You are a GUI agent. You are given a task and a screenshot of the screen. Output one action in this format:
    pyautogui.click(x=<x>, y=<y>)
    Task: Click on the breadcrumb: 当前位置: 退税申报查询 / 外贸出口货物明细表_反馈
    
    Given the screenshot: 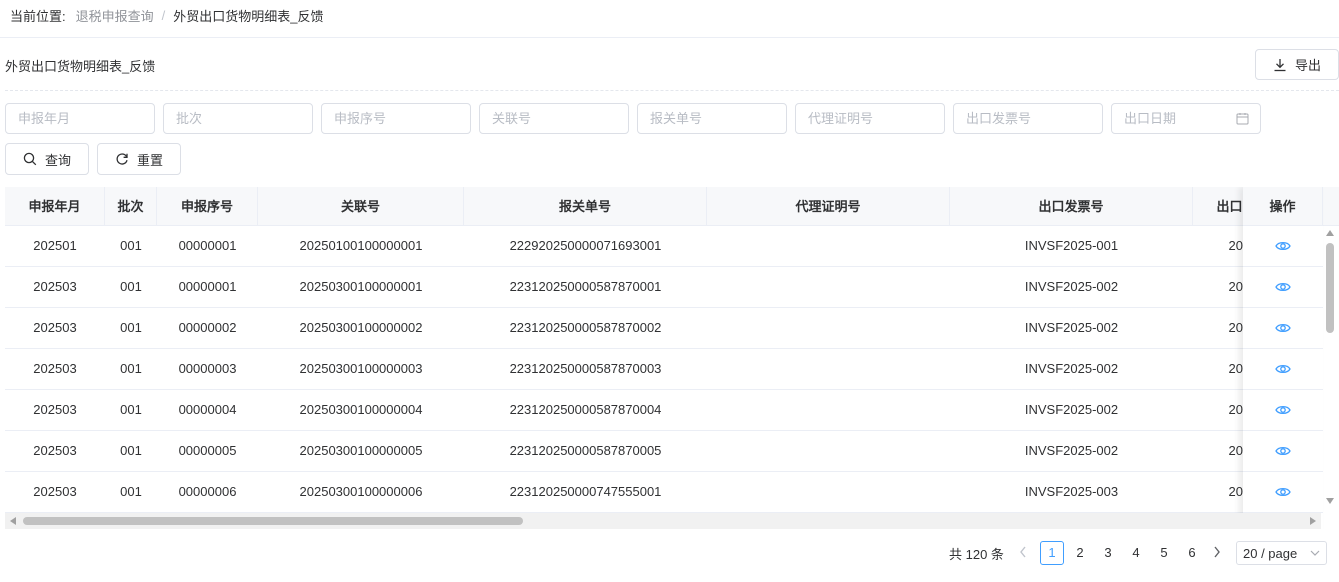 What is the action you would take?
    pyautogui.click(x=167, y=15)
    